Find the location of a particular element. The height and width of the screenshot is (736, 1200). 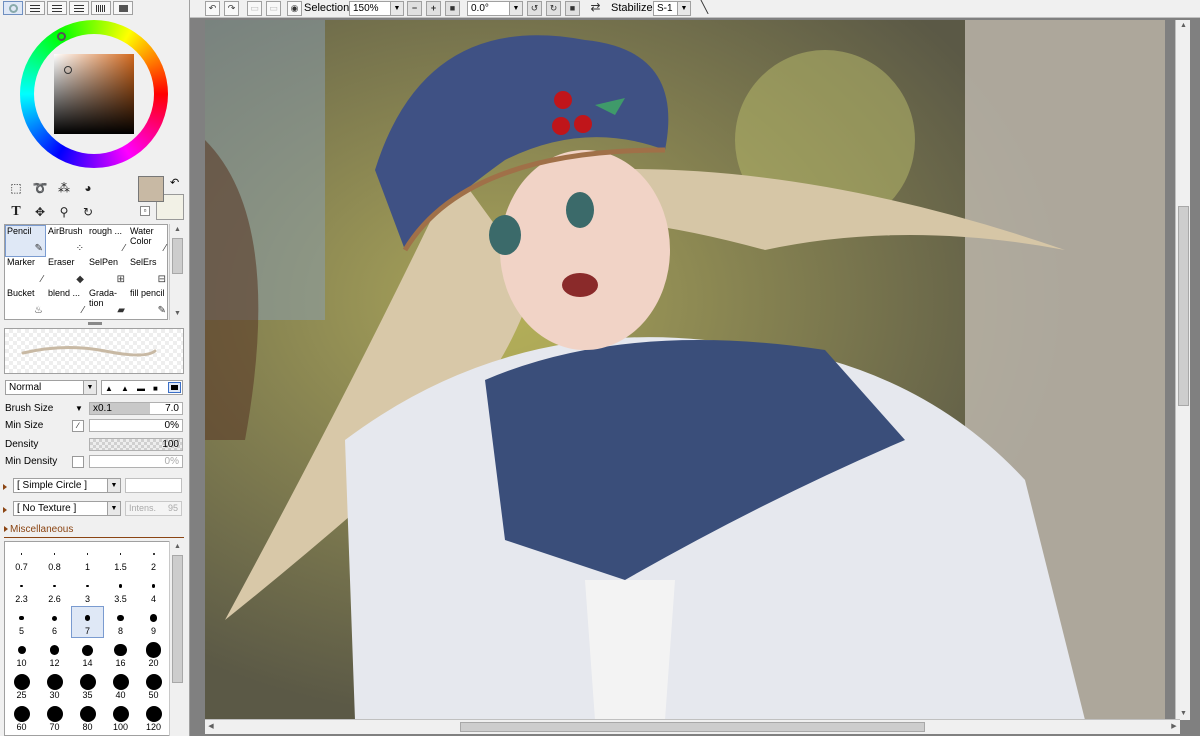

canvas-horizontal-scrollbar: ◀ ▶ is located at coordinates (692, 726).